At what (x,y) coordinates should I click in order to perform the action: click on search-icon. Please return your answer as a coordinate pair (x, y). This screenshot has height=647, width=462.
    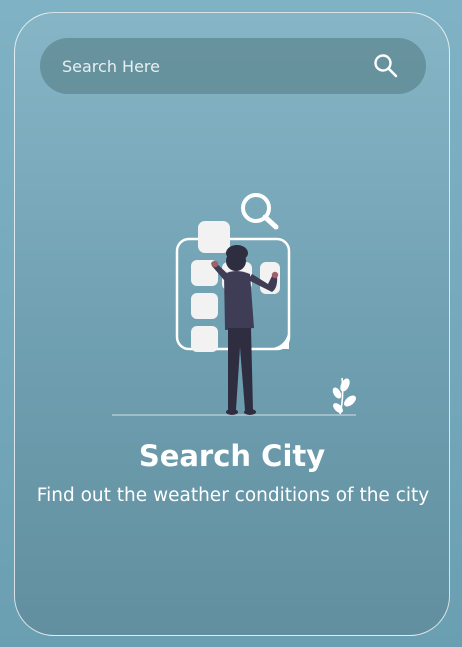
    Looking at the image, I should click on (386, 66).